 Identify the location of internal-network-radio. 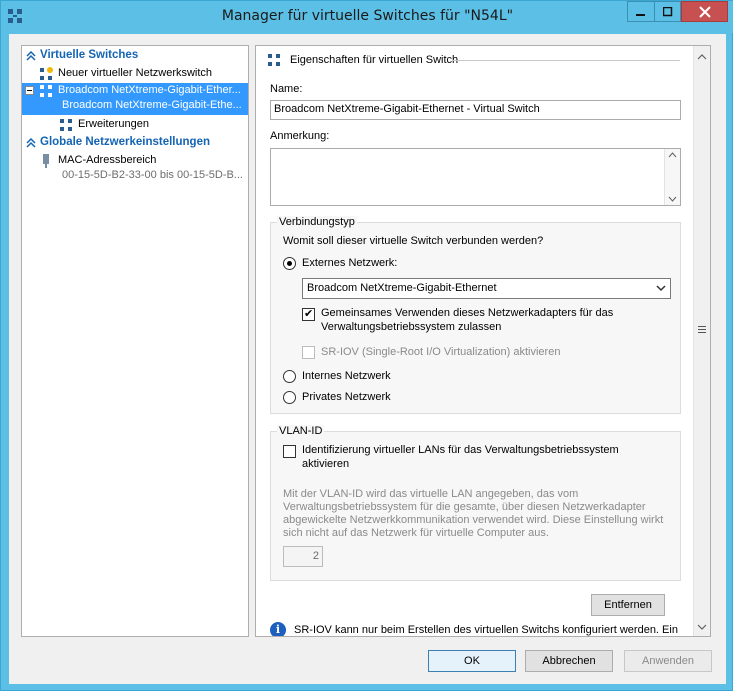
(289, 376).